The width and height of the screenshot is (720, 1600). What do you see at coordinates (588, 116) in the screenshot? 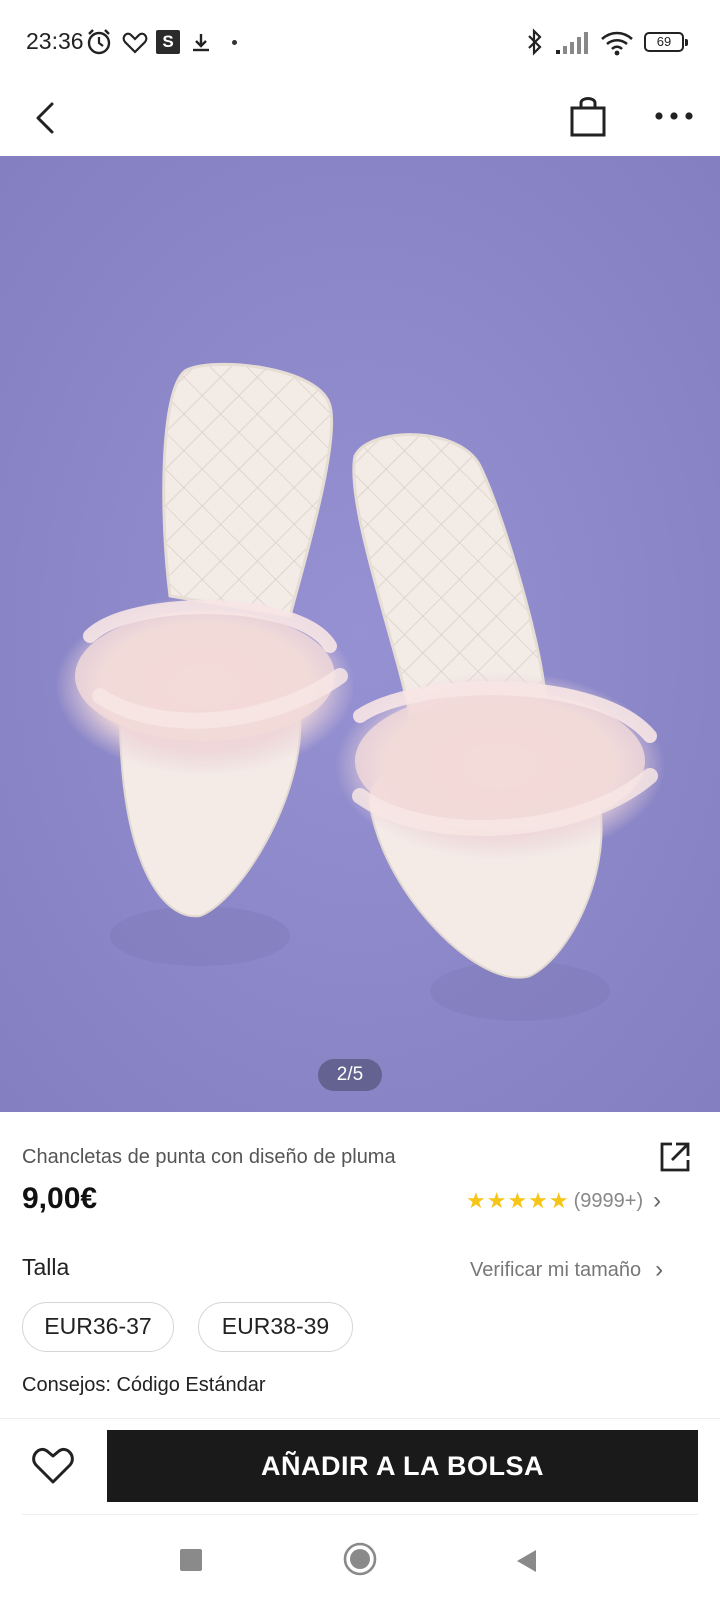
I see `shopping-bag-icon` at bounding box center [588, 116].